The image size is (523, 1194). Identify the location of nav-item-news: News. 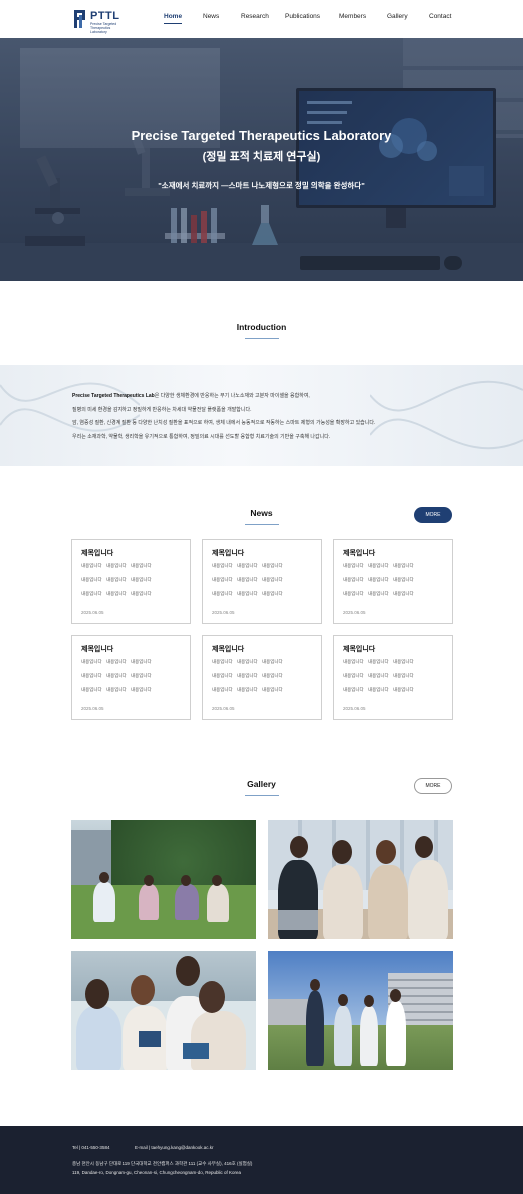
(211, 16).